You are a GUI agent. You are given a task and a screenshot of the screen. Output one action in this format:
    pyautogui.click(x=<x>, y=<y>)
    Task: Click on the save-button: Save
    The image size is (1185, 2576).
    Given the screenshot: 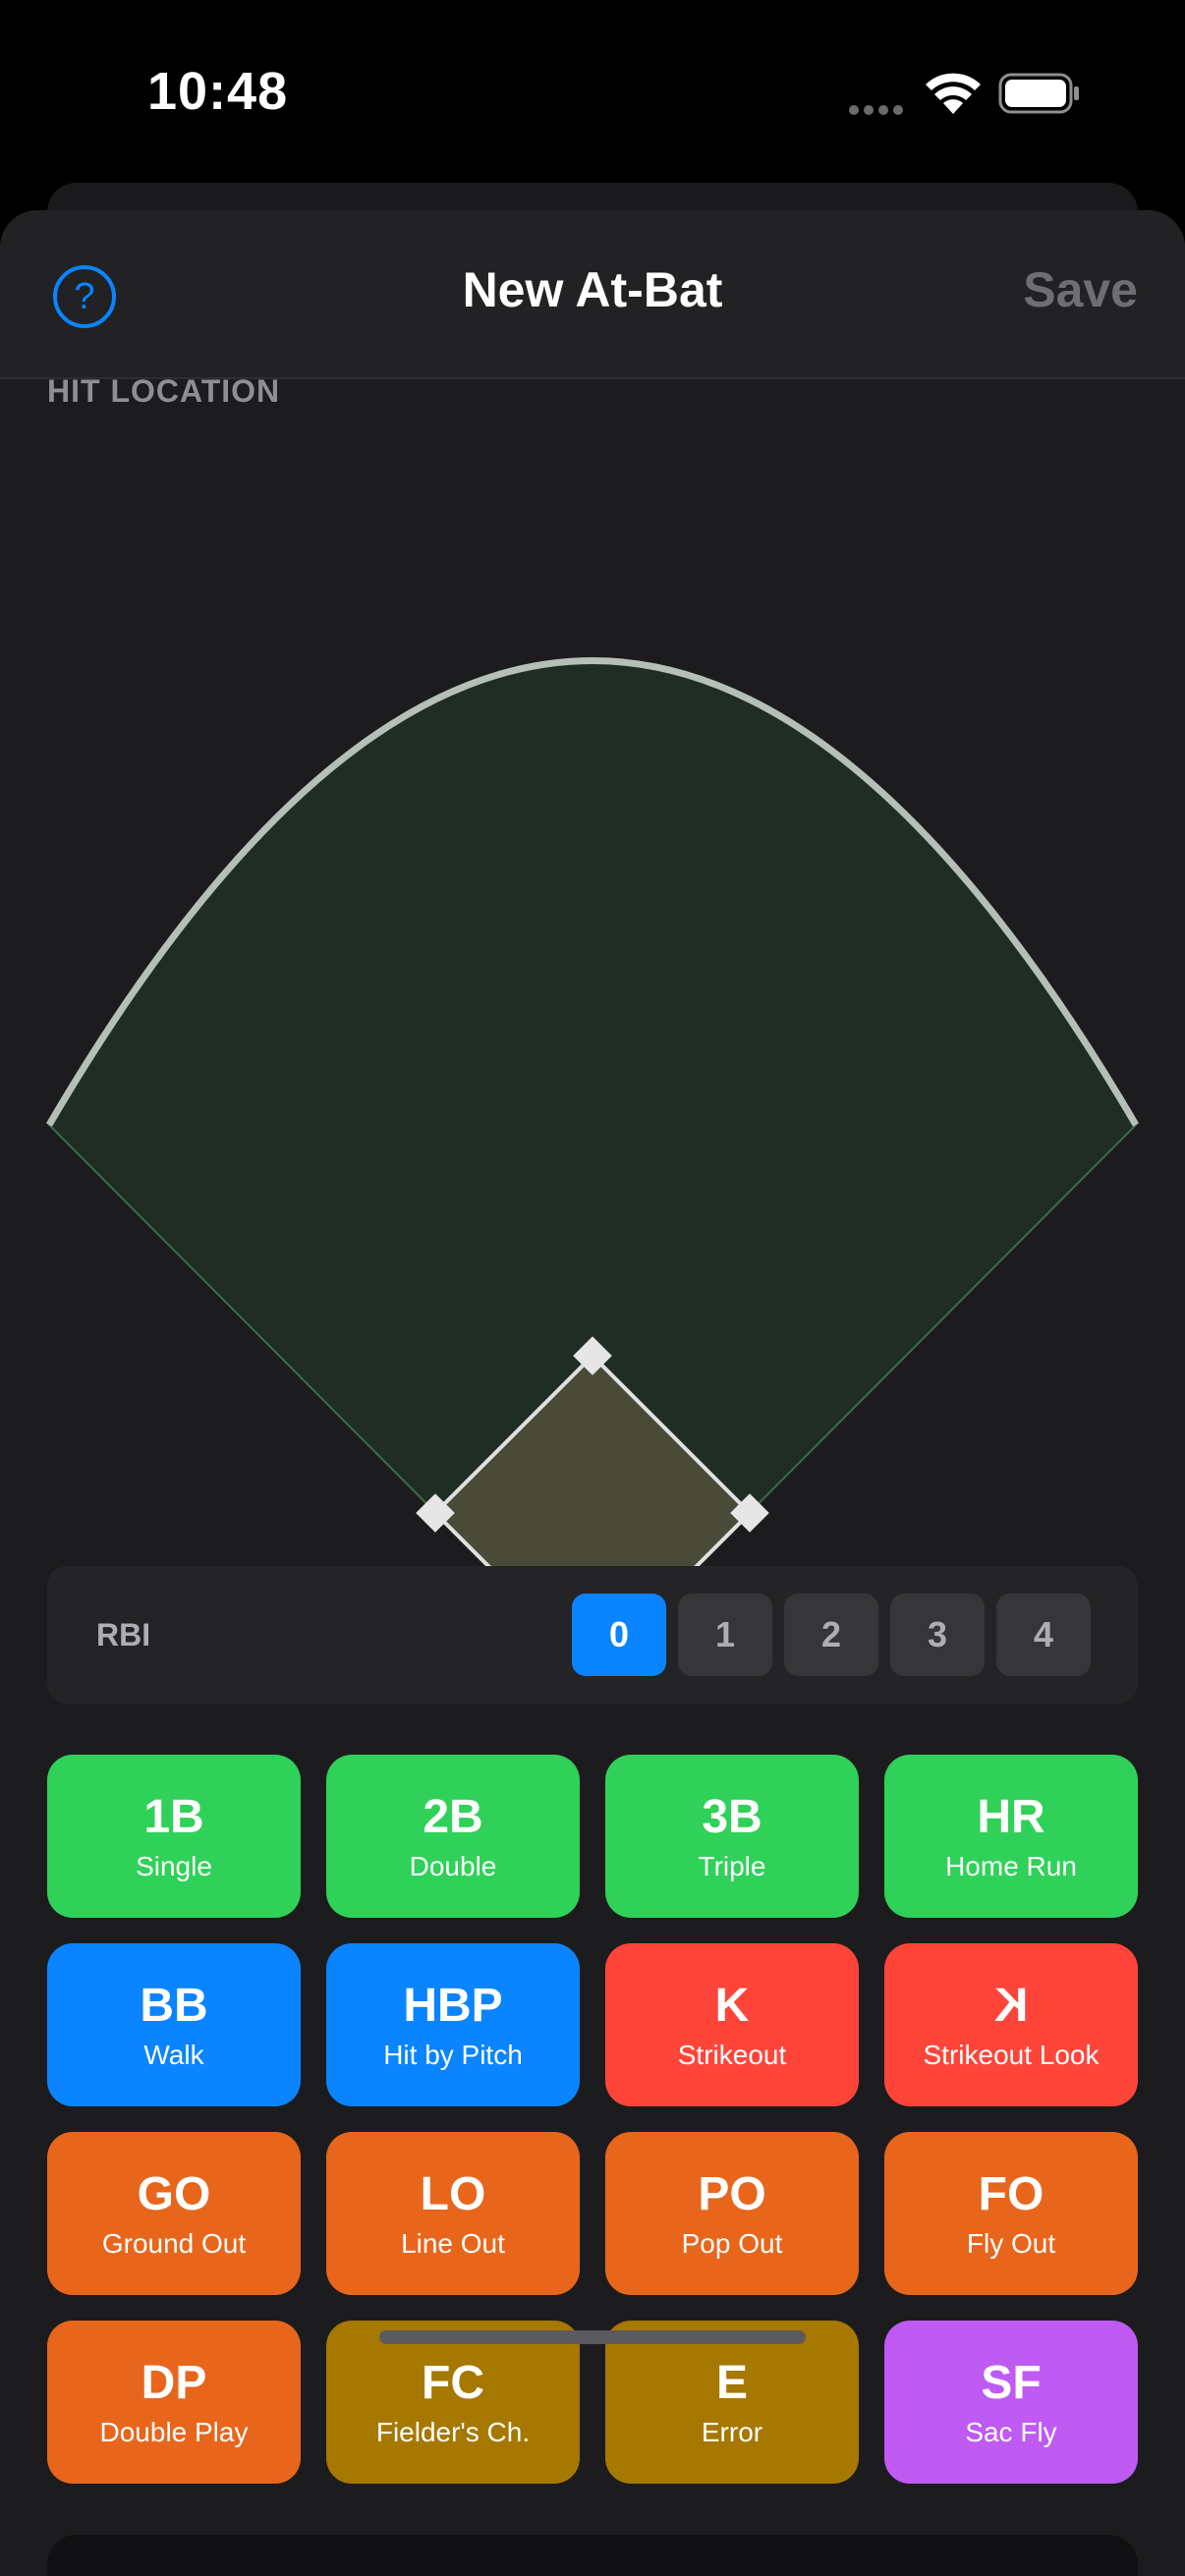 What is the action you would take?
    pyautogui.click(x=1080, y=289)
    